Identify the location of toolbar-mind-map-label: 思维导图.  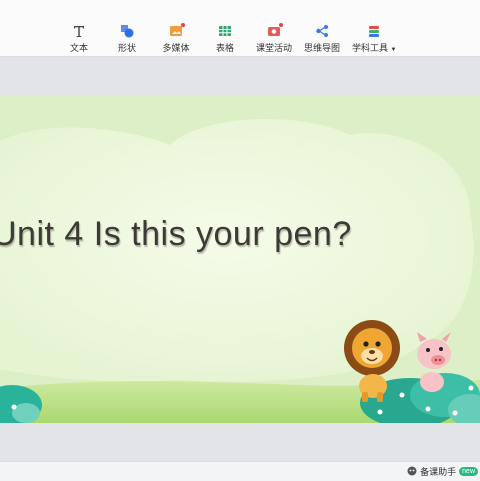
(321, 48).